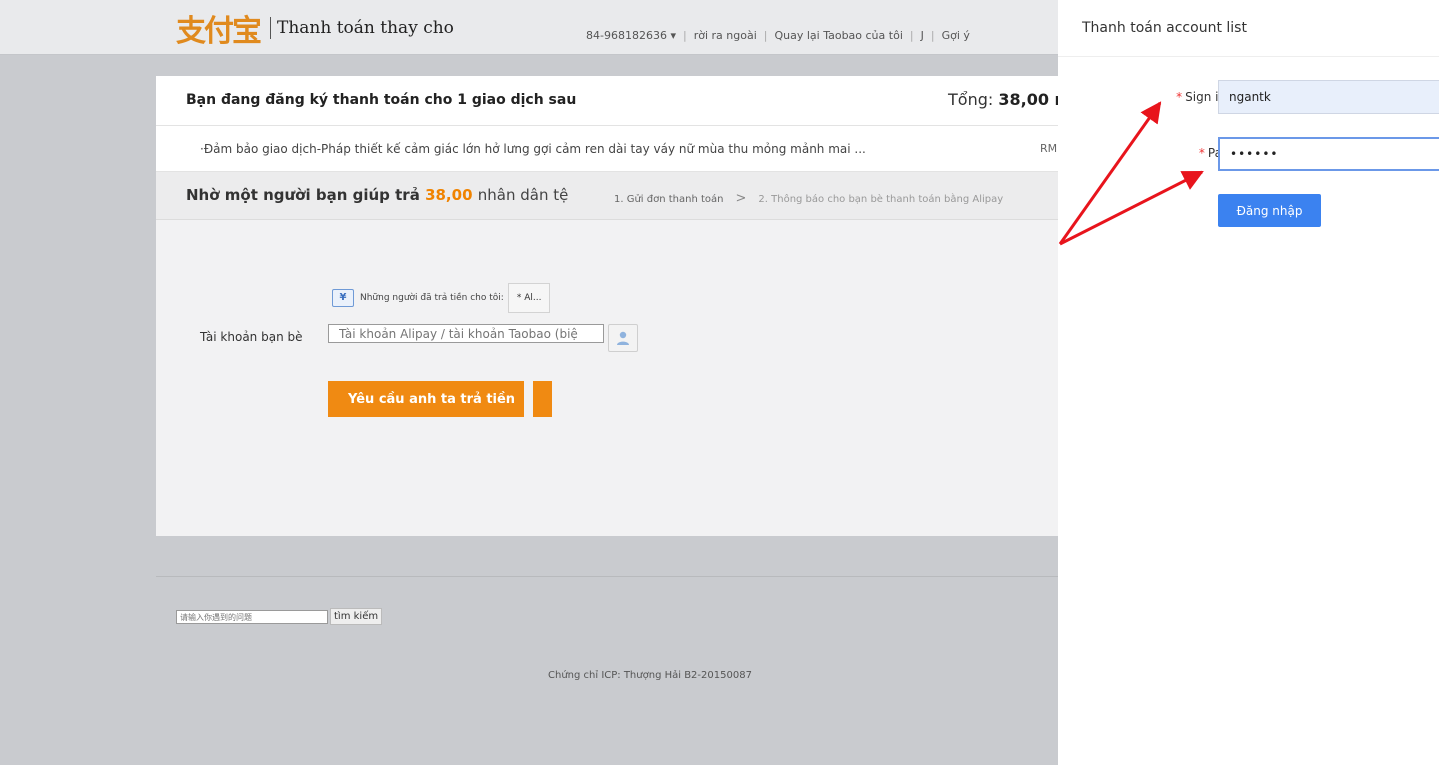 The image size is (1439, 765). Describe the element at coordinates (956, 35) in the screenshot. I see `nav-suggestions: Gợi ý` at that location.